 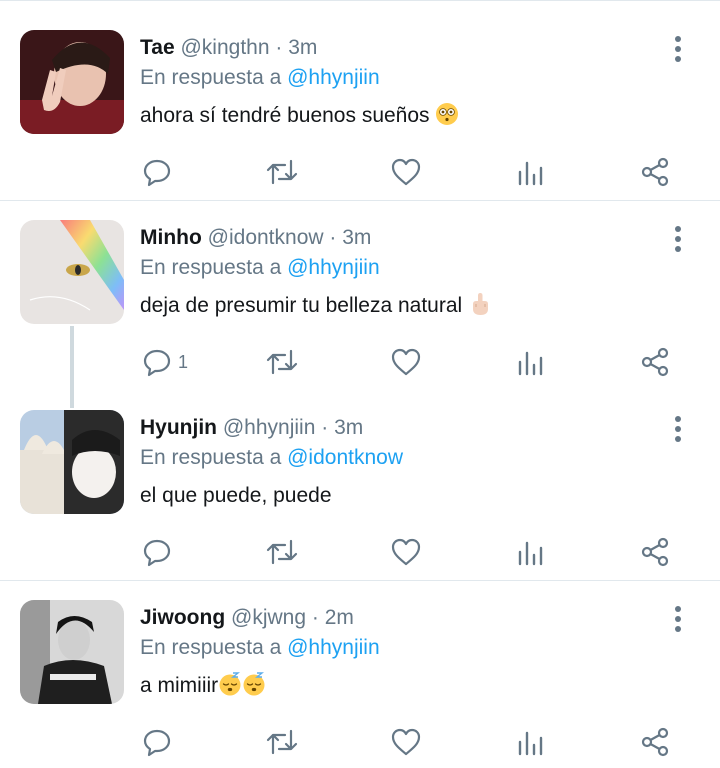 I want to click on author-handle: @hhynjiin, so click(x=269, y=427).